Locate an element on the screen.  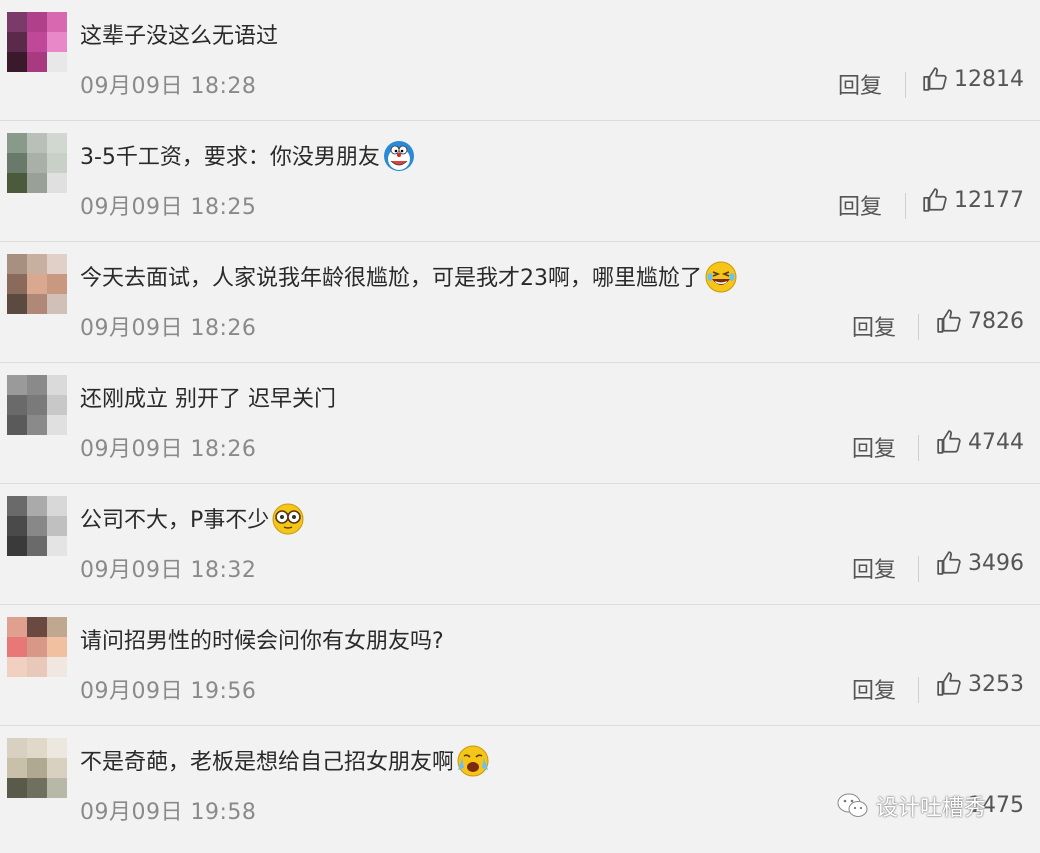
comment-item: 还刚成立 别开了 迟早关门 09月09日 18:26 回复 4744 is located at coordinates (520, 423).